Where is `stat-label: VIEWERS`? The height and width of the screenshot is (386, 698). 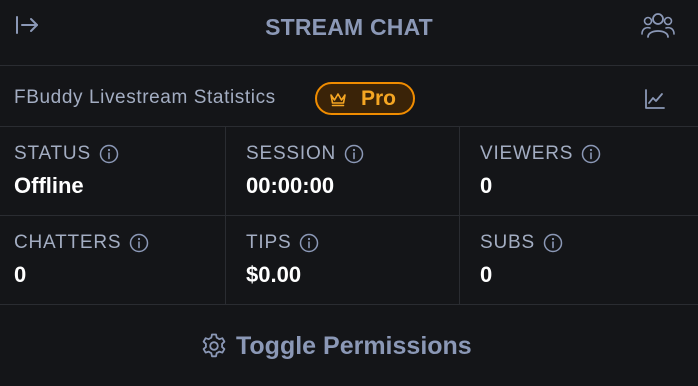
stat-label: VIEWERS is located at coordinates (527, 153).